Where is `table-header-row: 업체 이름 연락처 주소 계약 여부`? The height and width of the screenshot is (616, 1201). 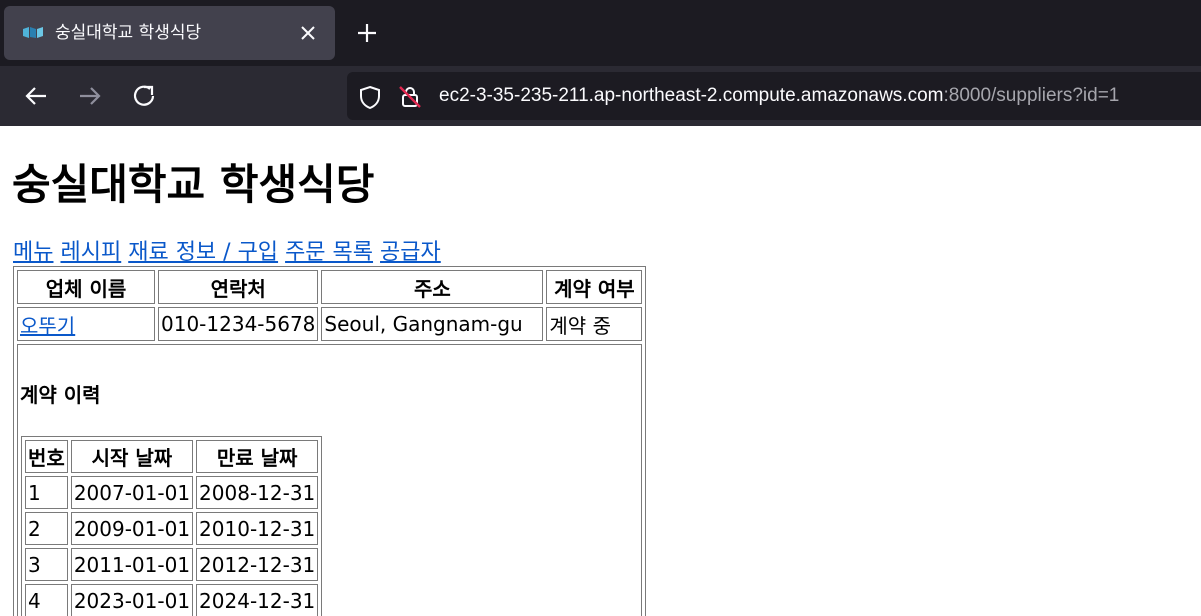
table-header-row: 업체 이름 연락처 주소 계약 여부 is located at coordinates (330, 287).